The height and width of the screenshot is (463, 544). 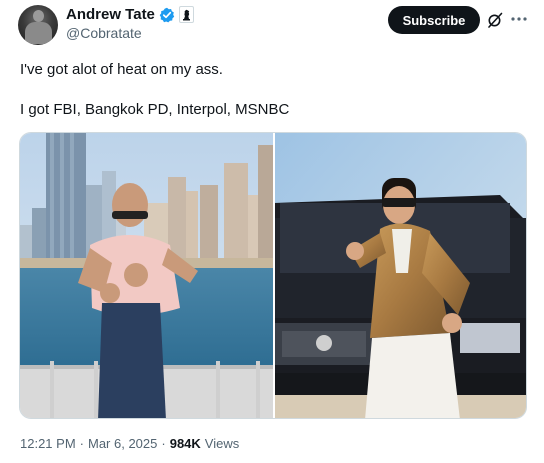 What do you see at coordinates (38, 25) in the screenshot?
I see `author-avatar` at bounding box center [38, 25].